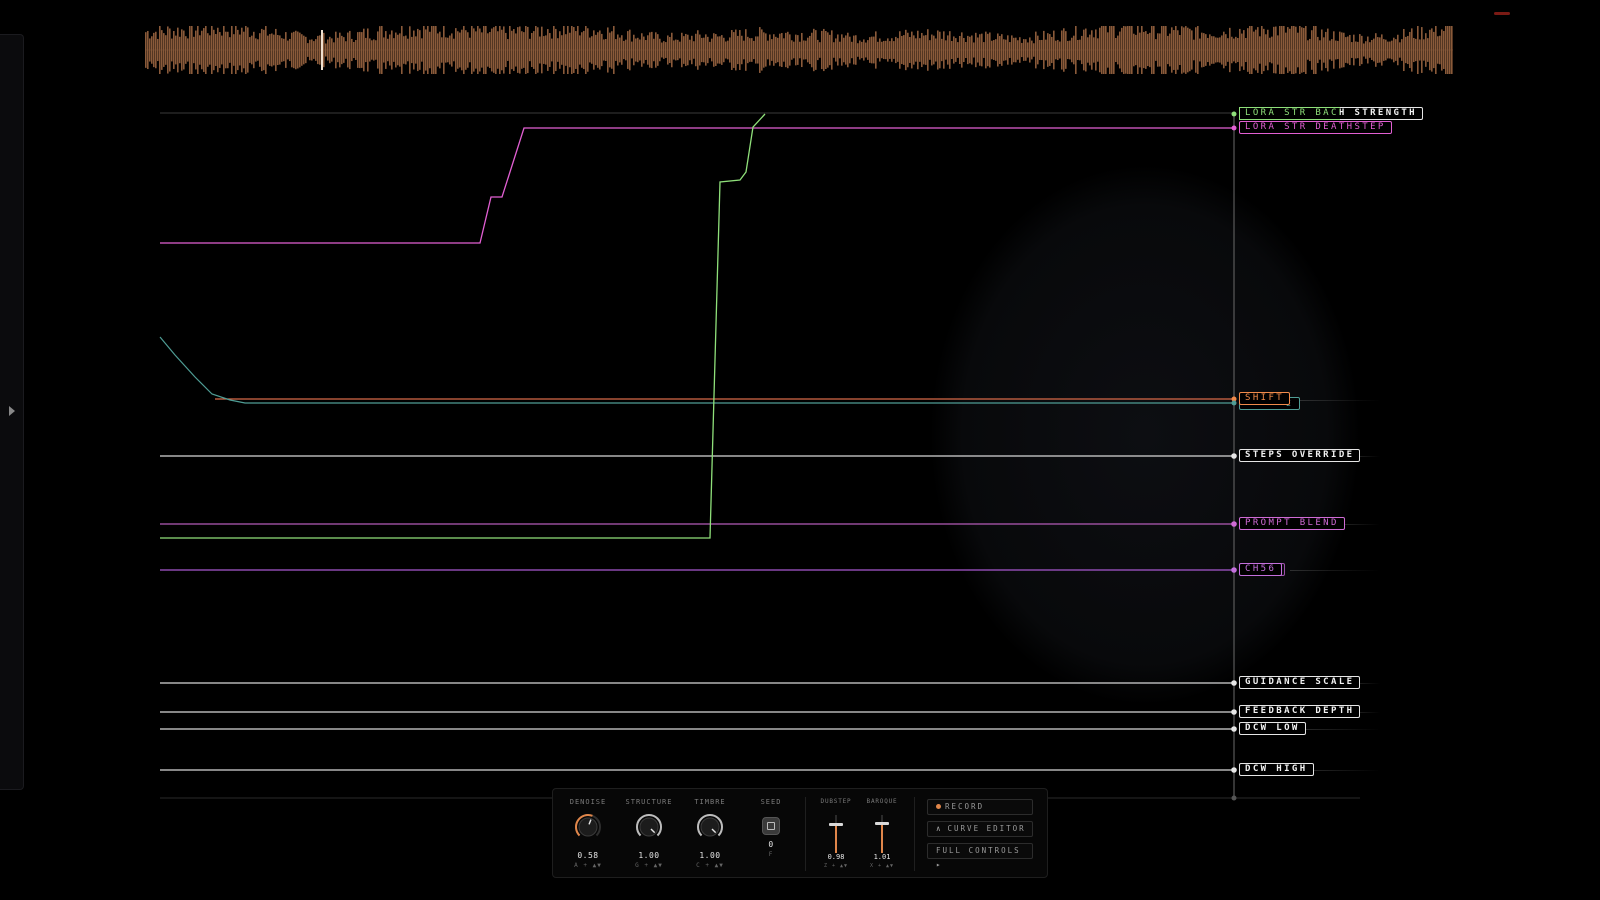 The height and width of the screenshot is (900, 1600). I want to click on label-prompt-blend: PROMPT BLEND, so click(1292, 523).